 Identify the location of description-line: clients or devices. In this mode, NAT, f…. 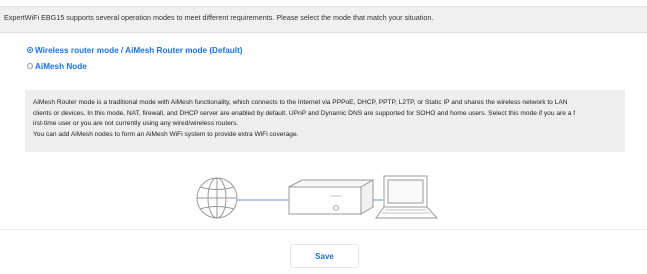
(304, 113).